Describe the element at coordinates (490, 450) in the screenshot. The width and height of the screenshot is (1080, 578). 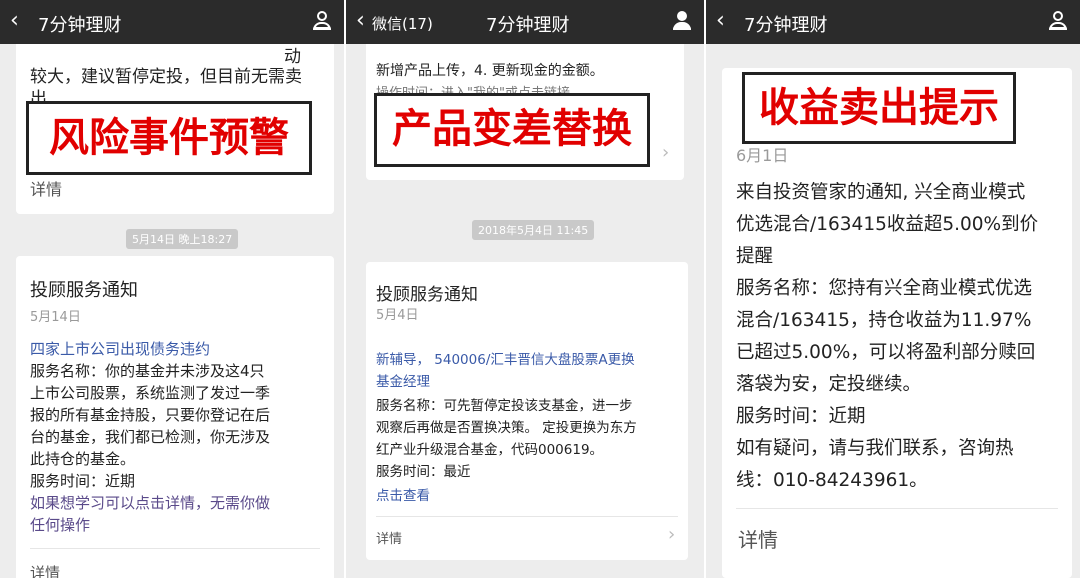
I see `message-text: 红产业升级混合基金，代码000619。` at that location.